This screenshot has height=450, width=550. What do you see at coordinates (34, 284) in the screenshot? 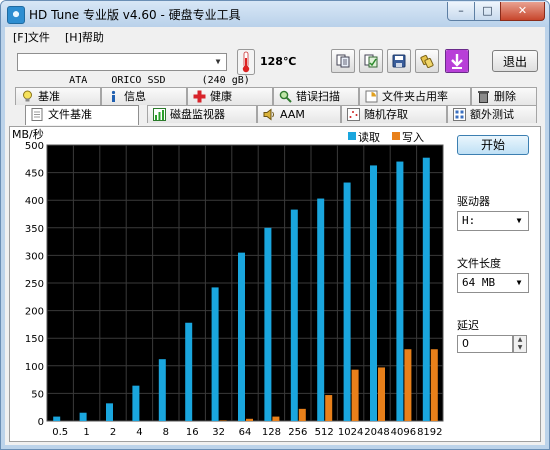
I see `y-tick-label: 250` at bounding box center [34, 284].